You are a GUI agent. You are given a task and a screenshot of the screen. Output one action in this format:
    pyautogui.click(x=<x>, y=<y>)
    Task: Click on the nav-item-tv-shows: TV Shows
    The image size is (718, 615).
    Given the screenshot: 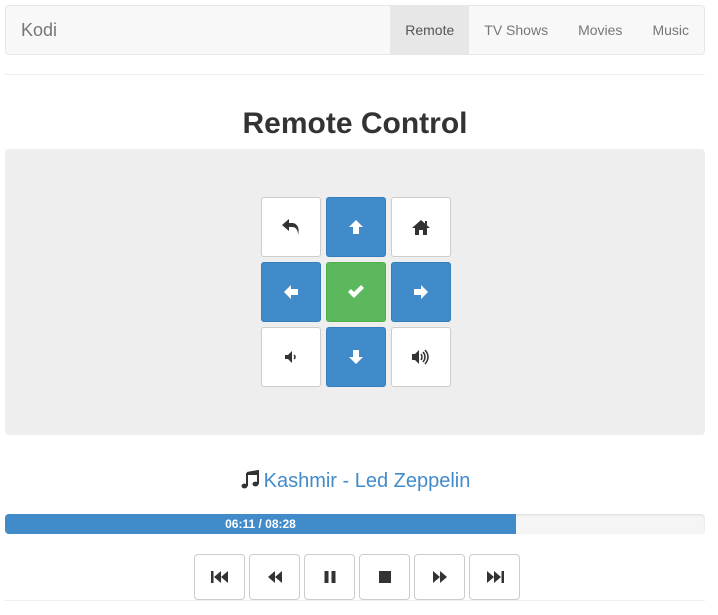 What is the action you would take?
    pyautogui.click(x=516, y=30)
    